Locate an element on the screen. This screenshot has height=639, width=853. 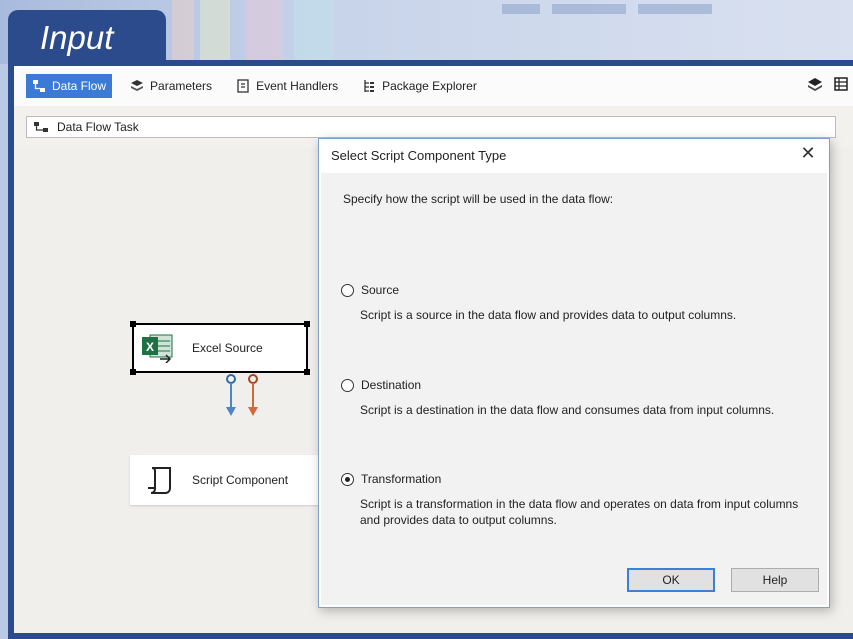
event-handlers-icon is located at coordinates (243, 86).